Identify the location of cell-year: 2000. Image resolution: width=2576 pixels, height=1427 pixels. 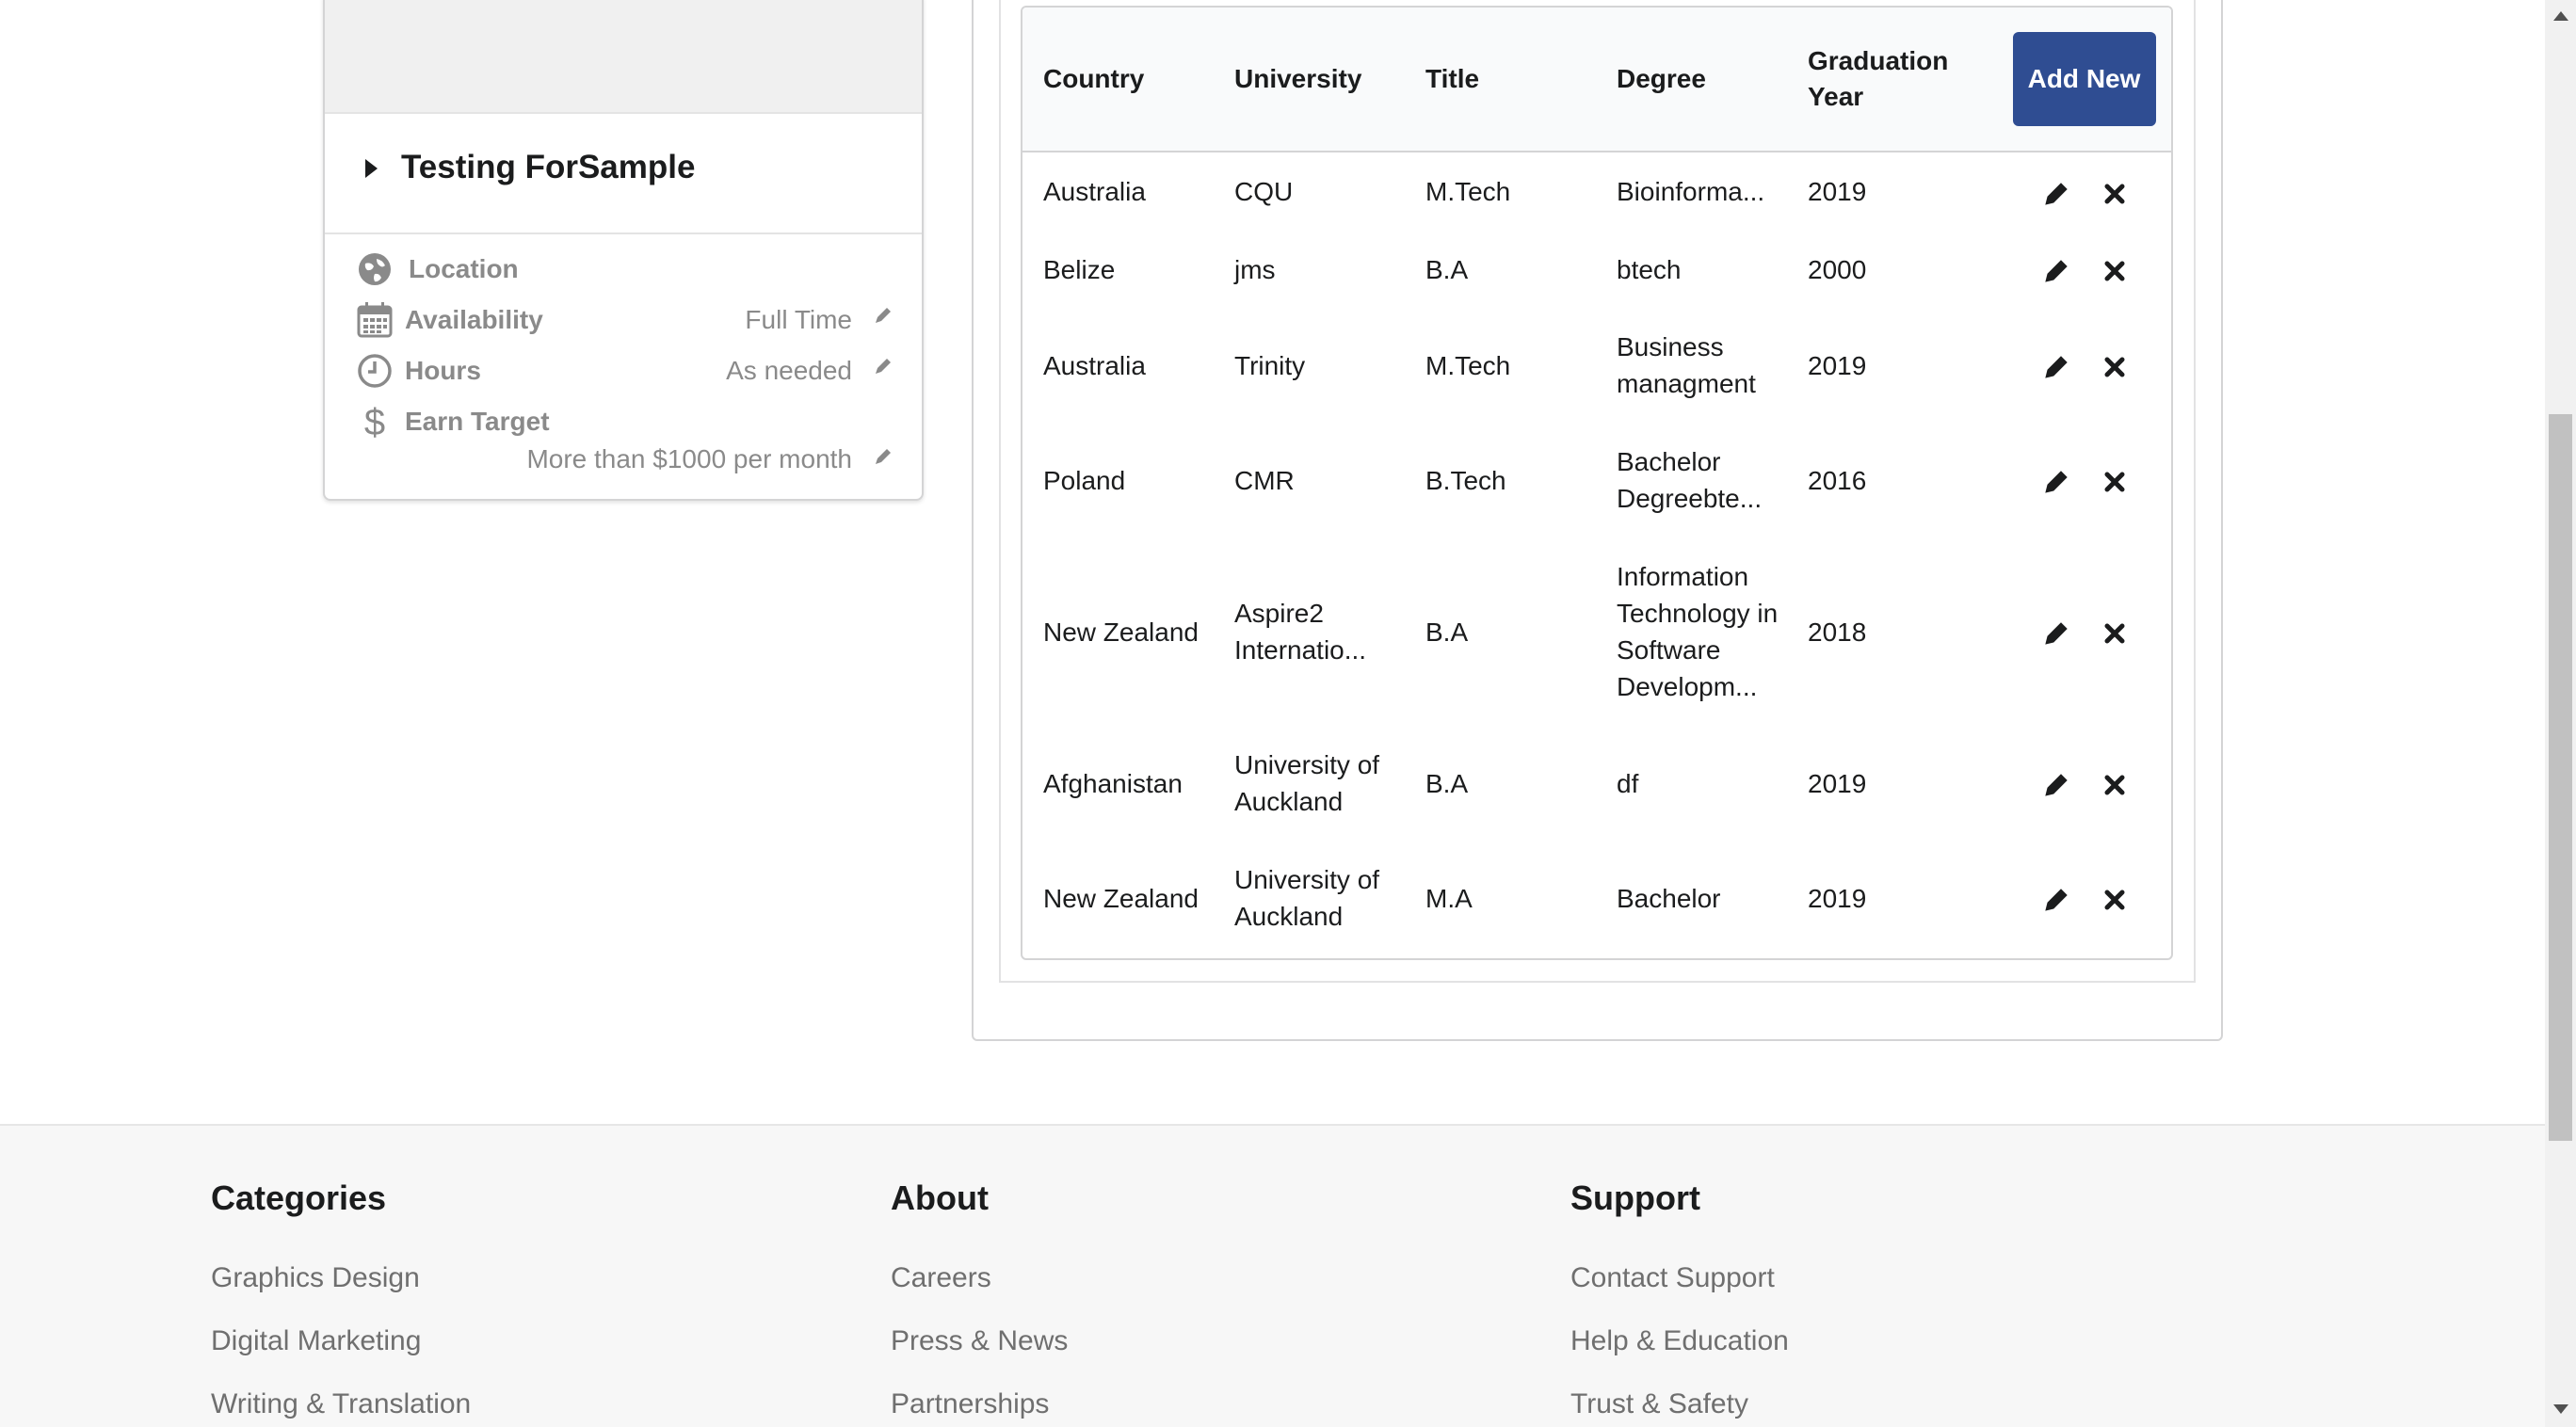
(1837, 269).